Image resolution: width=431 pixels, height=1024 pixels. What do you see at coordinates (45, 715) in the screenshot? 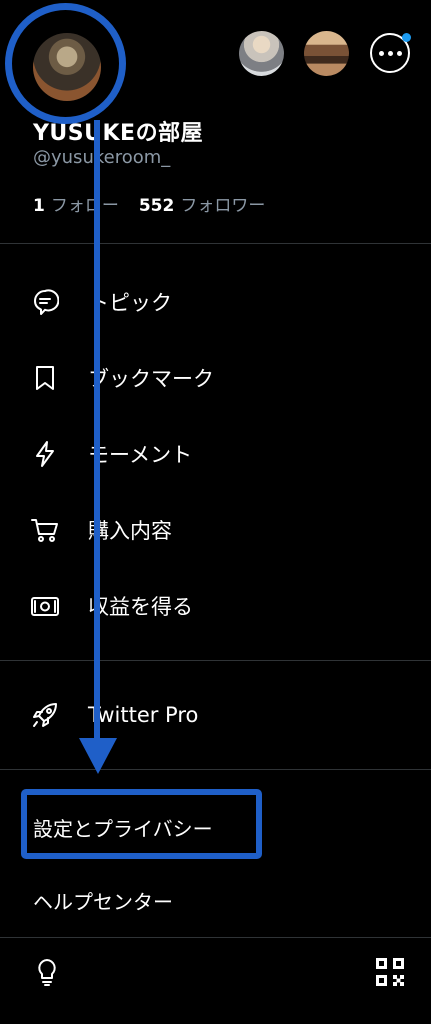
I see `rocket-icon` at bounding box center [45, 715].